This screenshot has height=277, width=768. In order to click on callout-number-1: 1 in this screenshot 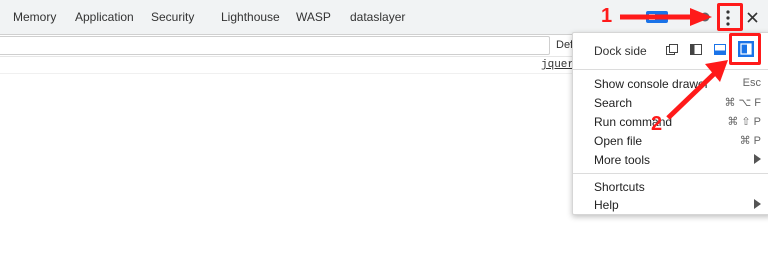, I will do `click(607, 16)`.